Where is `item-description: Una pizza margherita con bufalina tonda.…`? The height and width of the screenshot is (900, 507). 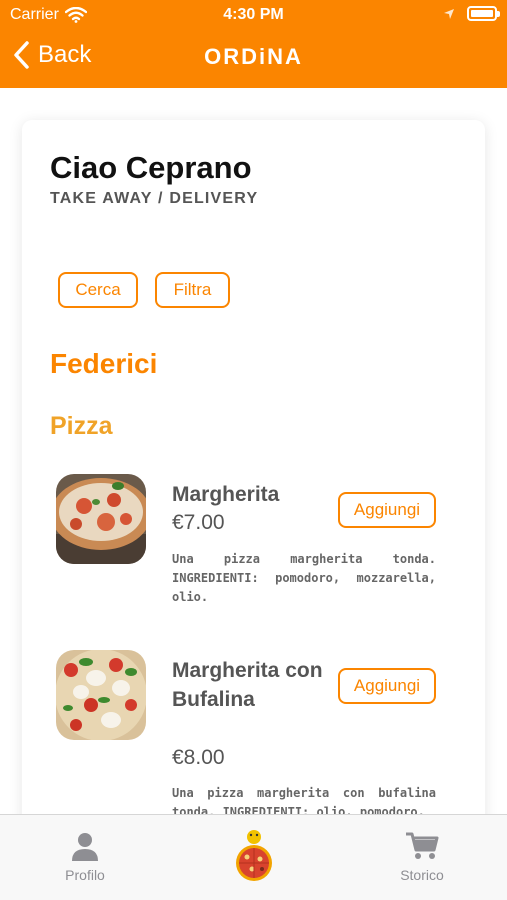 item-description: Una pizza margherita con bufalina tonda.… is located at coordinates (304, 800).